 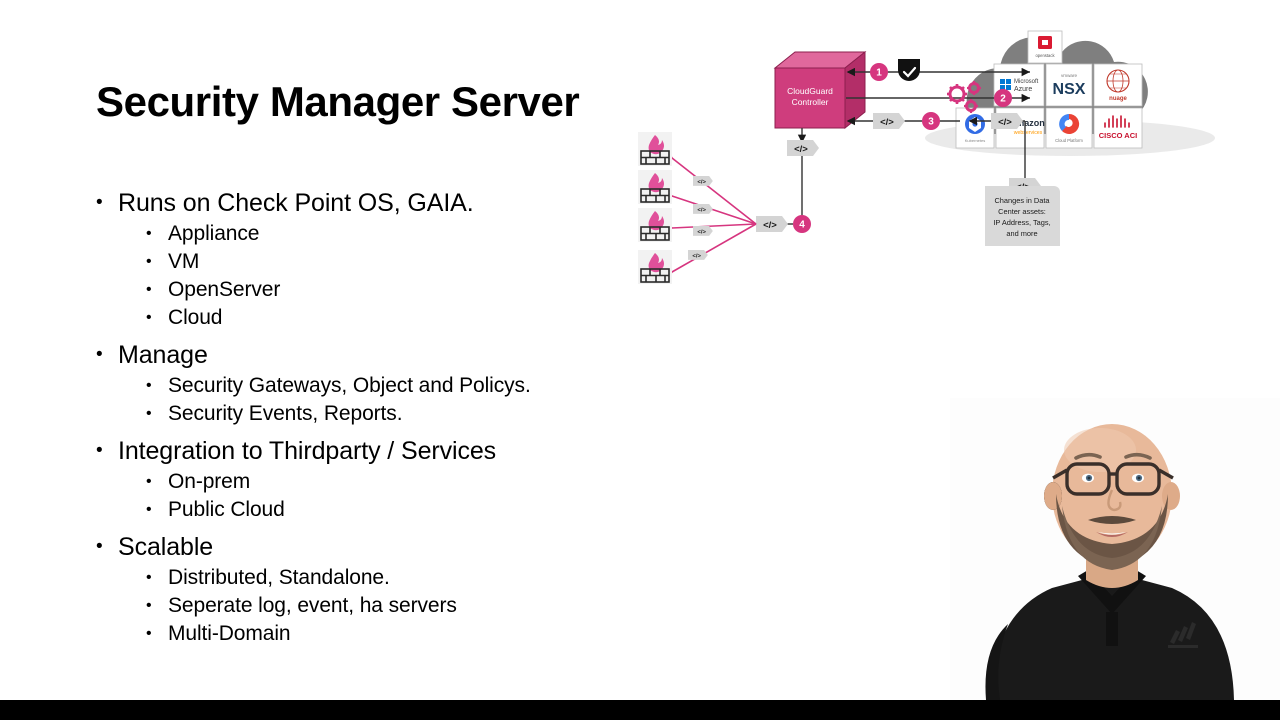 I want to click on controller-to-gateways-link: </> 4, so click(x=797, y=180).